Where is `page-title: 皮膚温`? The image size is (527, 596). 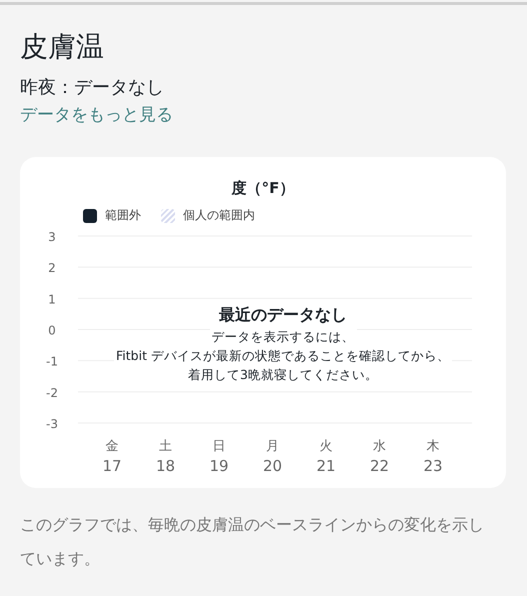 page-title: 皮膚温 is located at coordinates (62, 47).